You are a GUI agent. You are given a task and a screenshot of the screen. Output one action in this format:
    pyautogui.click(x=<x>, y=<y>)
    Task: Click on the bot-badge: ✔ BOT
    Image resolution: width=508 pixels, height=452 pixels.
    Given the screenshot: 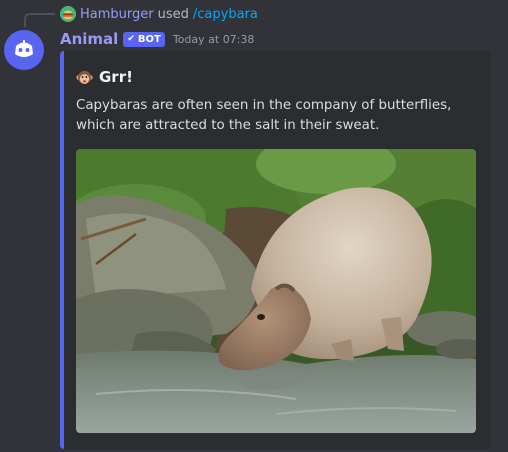 What is the action you would take?
    pyautogui.click(x=144, y=39)
    